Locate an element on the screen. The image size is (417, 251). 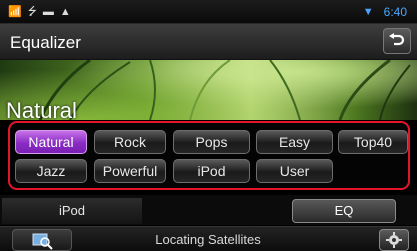
preset-button-easy: Easy is located at coordinates (294, 142).